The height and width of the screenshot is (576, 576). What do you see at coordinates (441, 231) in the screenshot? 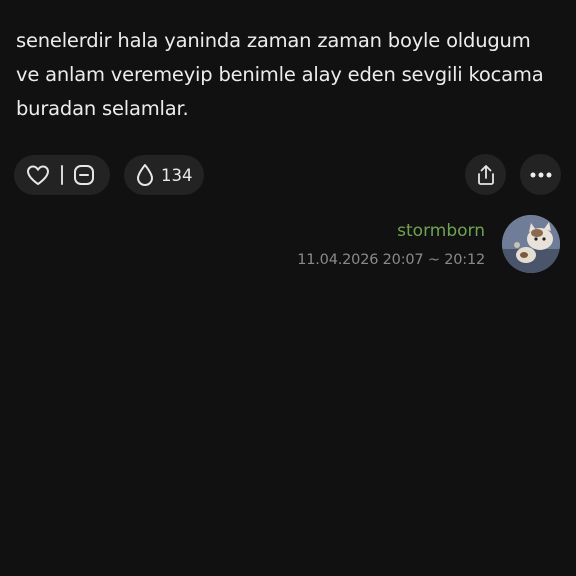
I see `author-name: stormborn` at bounding box center [441, 231].